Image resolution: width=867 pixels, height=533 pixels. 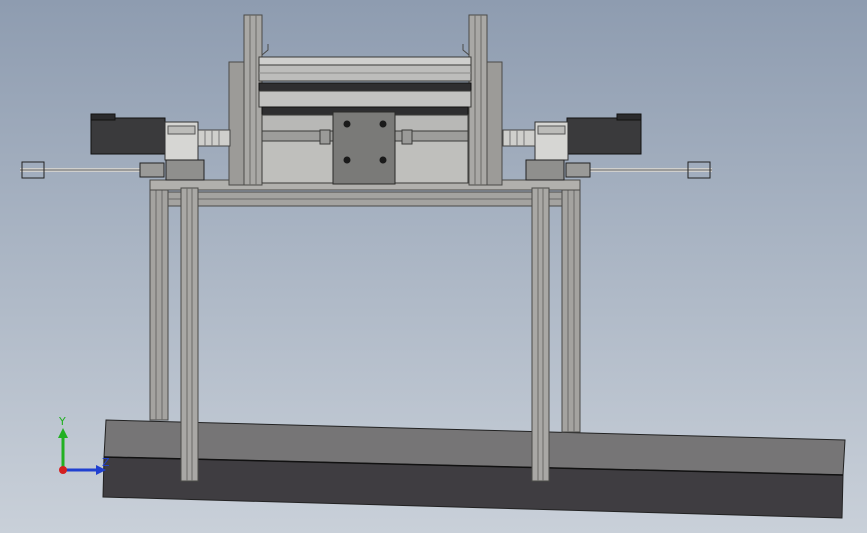 What do you see at coordinates (84, 445) in the screenshot?
I see `axis-triad: Y Z` at bounding box center [84, 445].